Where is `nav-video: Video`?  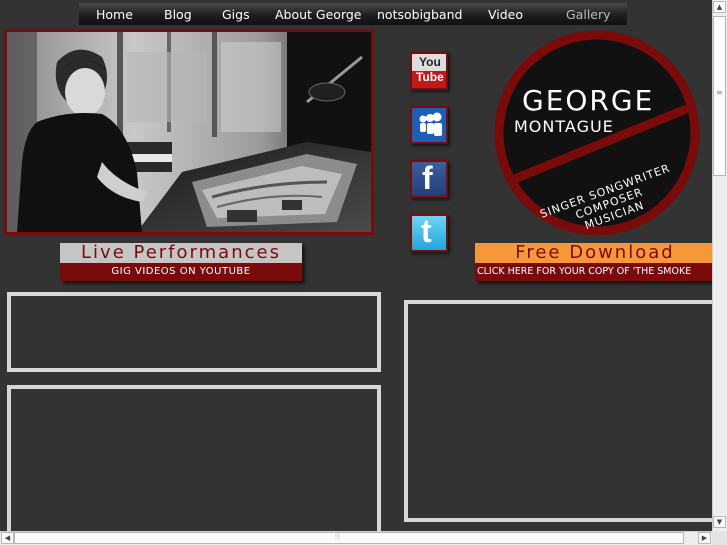 nav-video: Video is located at coordinates (505, 14).